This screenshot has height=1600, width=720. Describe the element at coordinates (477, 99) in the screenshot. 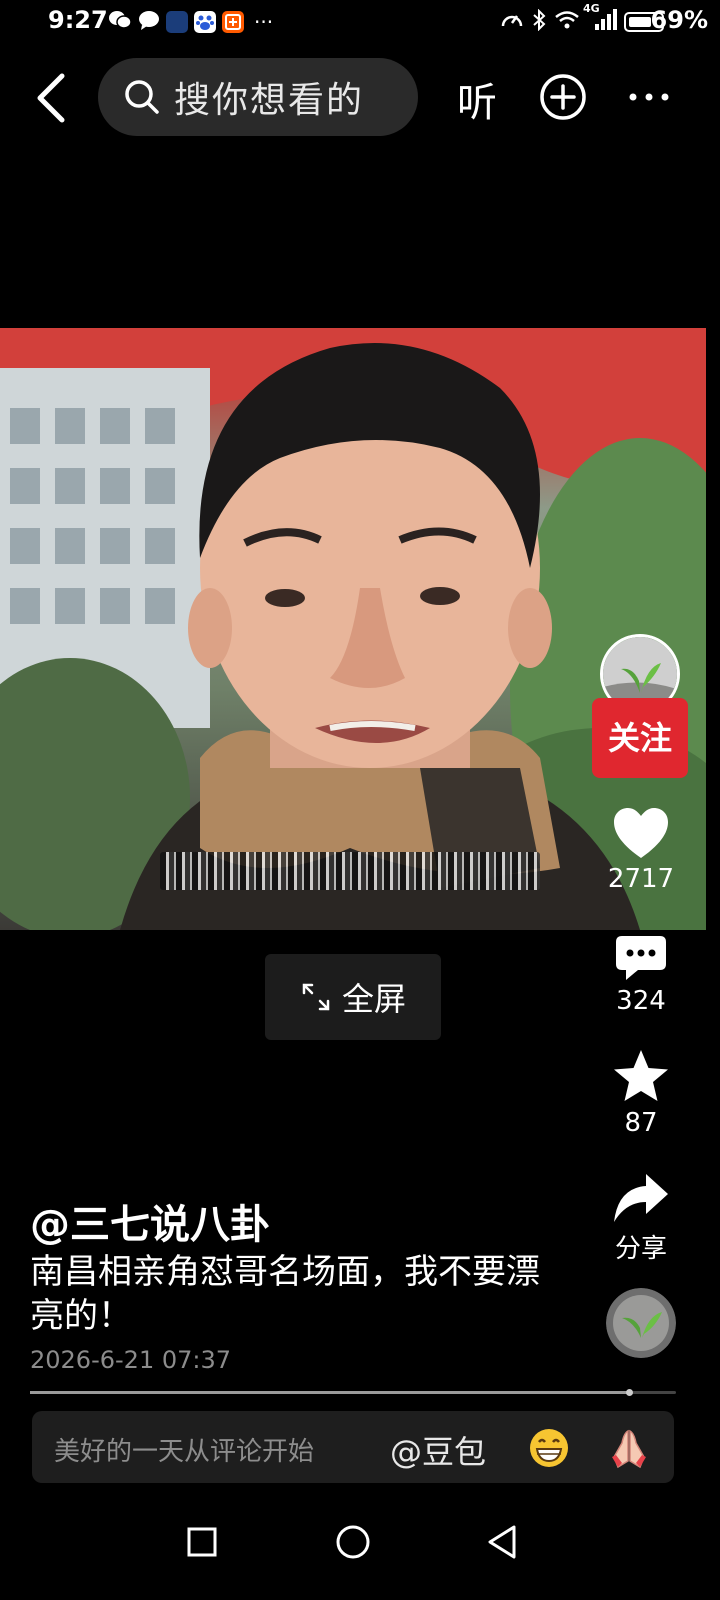

I see `listen-button: 听` at that location.